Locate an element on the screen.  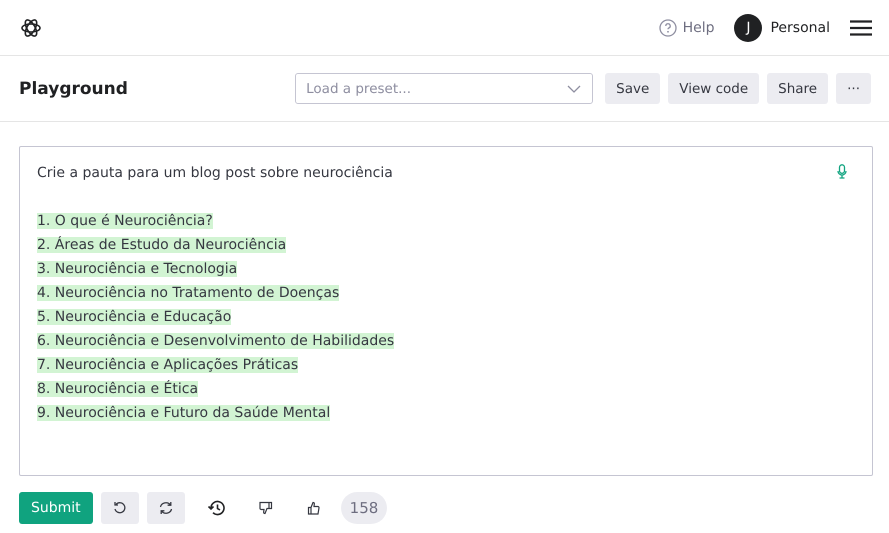
refresh-icon is located at coordinates (166, 508).